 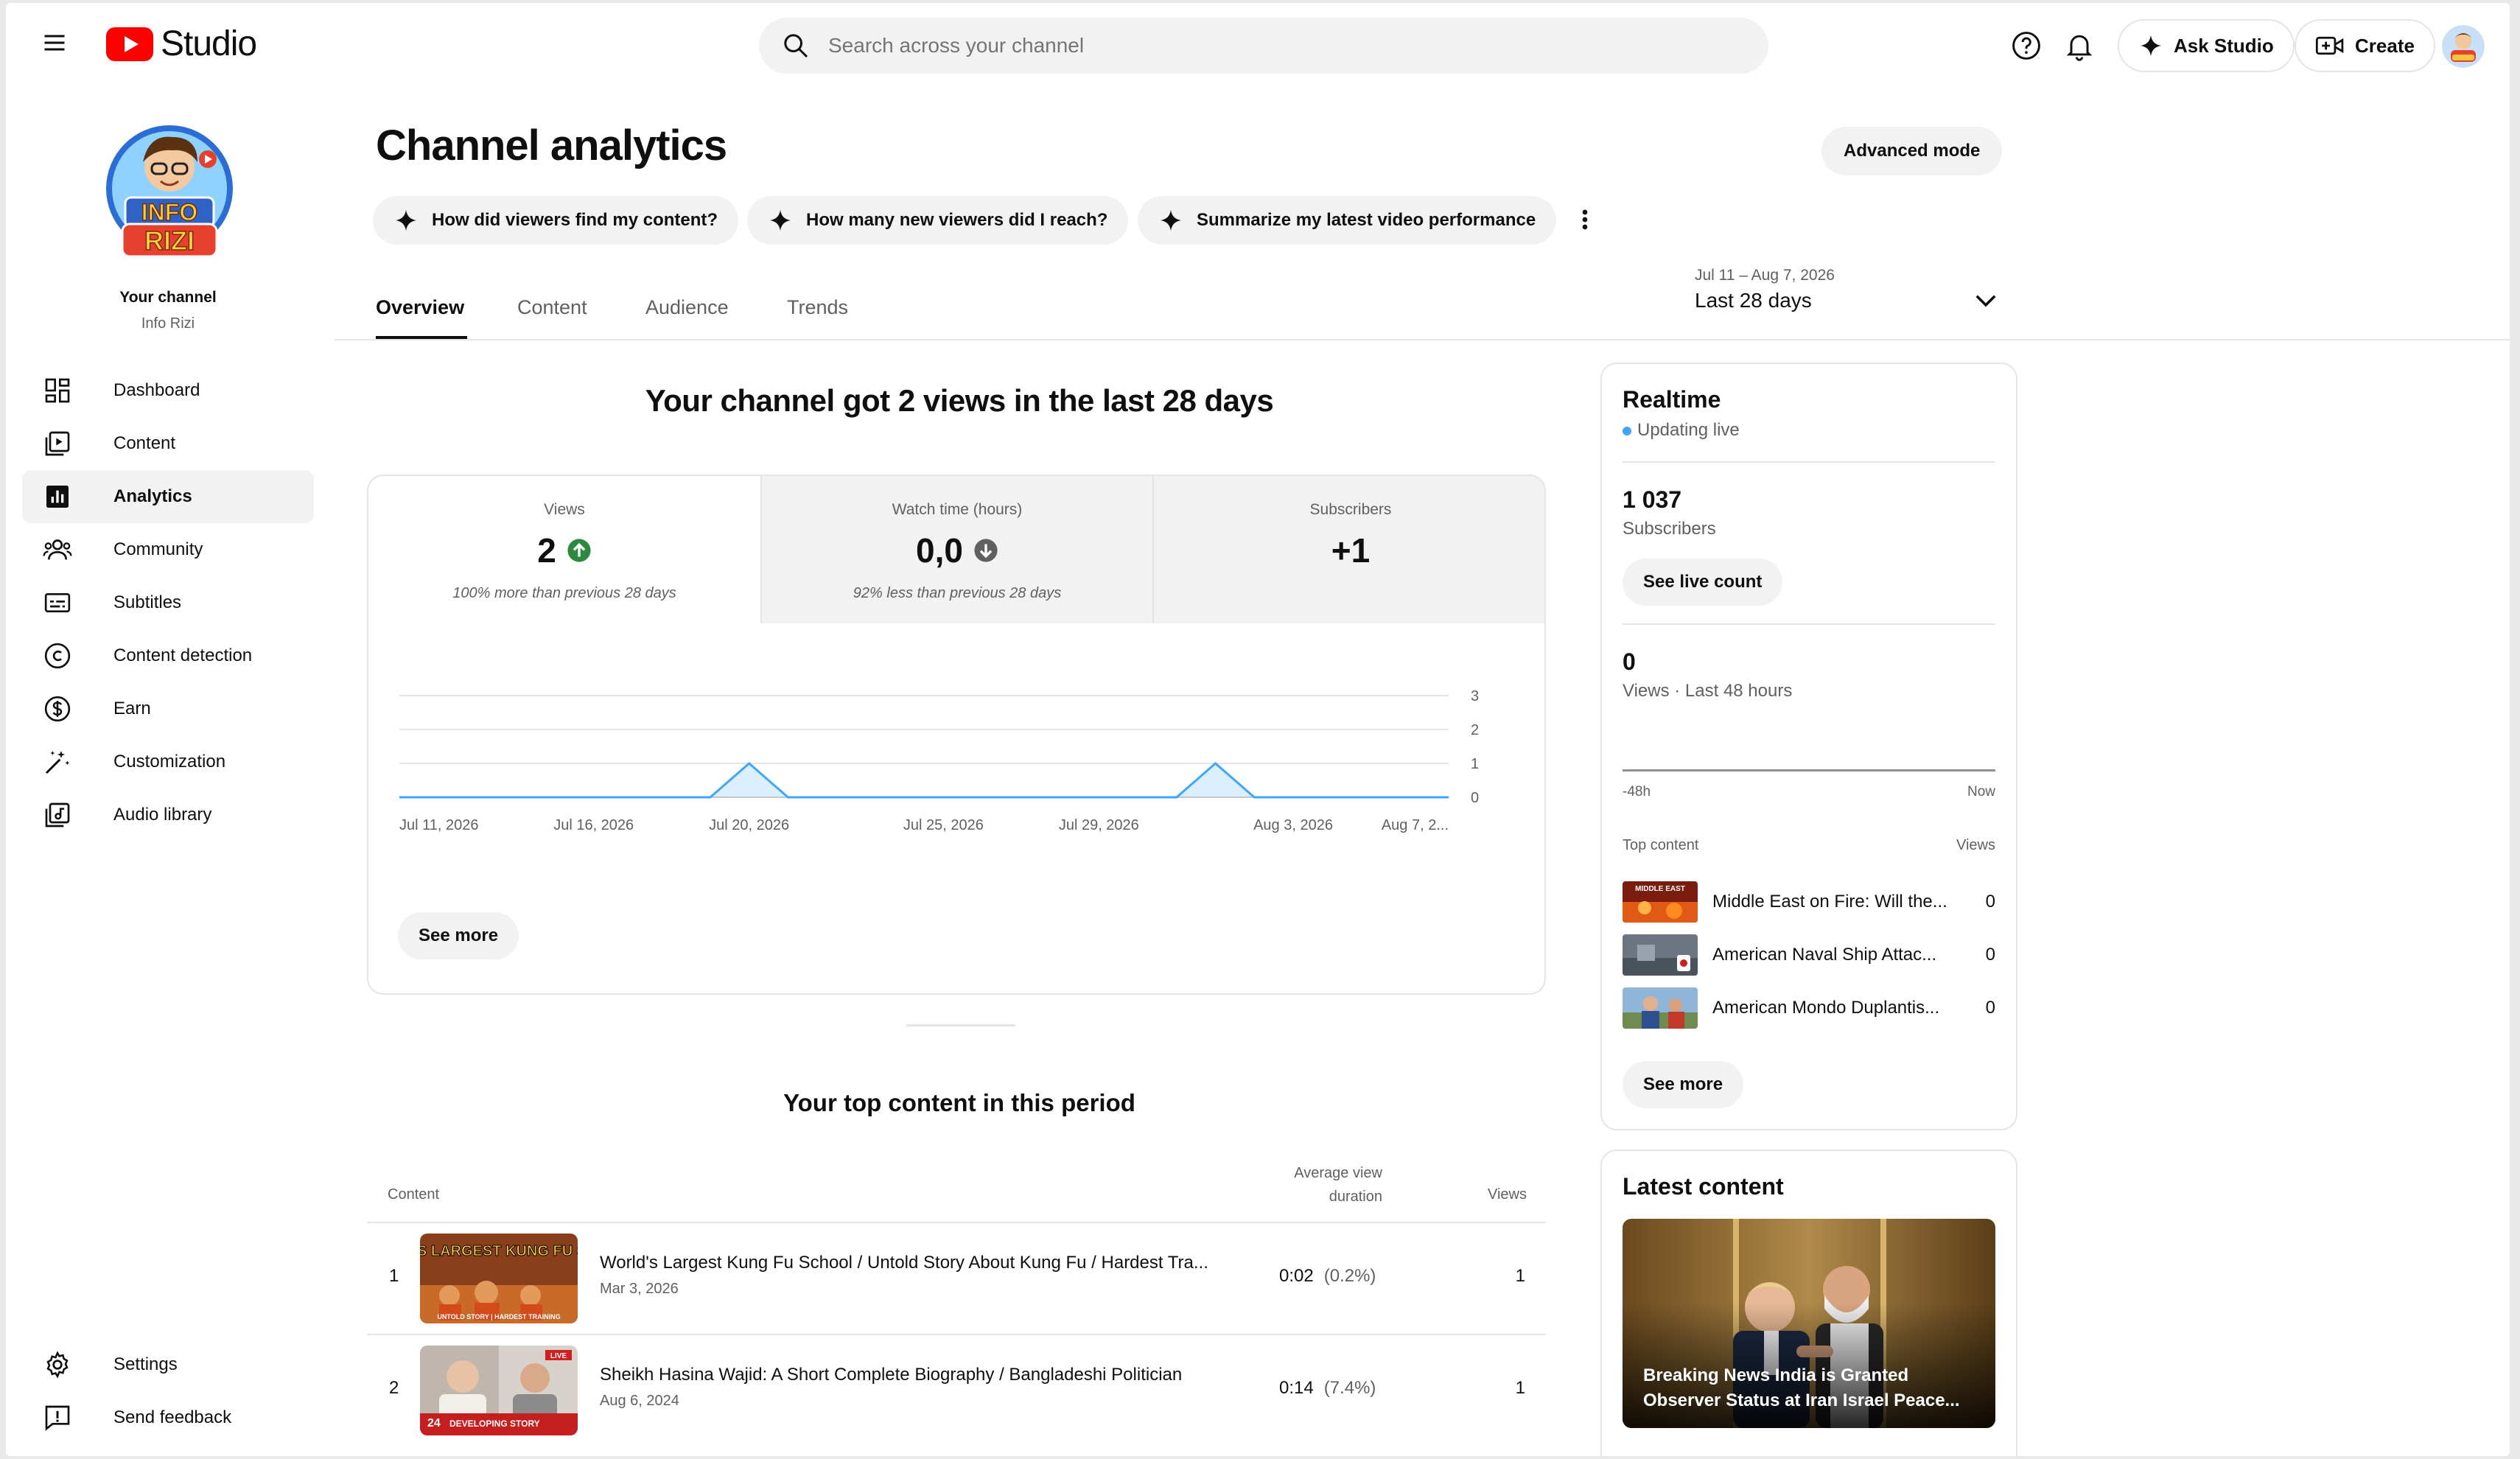 I want to click on sidebar-item-send-feedback: Send feedback, so click(x=168, y=1417).